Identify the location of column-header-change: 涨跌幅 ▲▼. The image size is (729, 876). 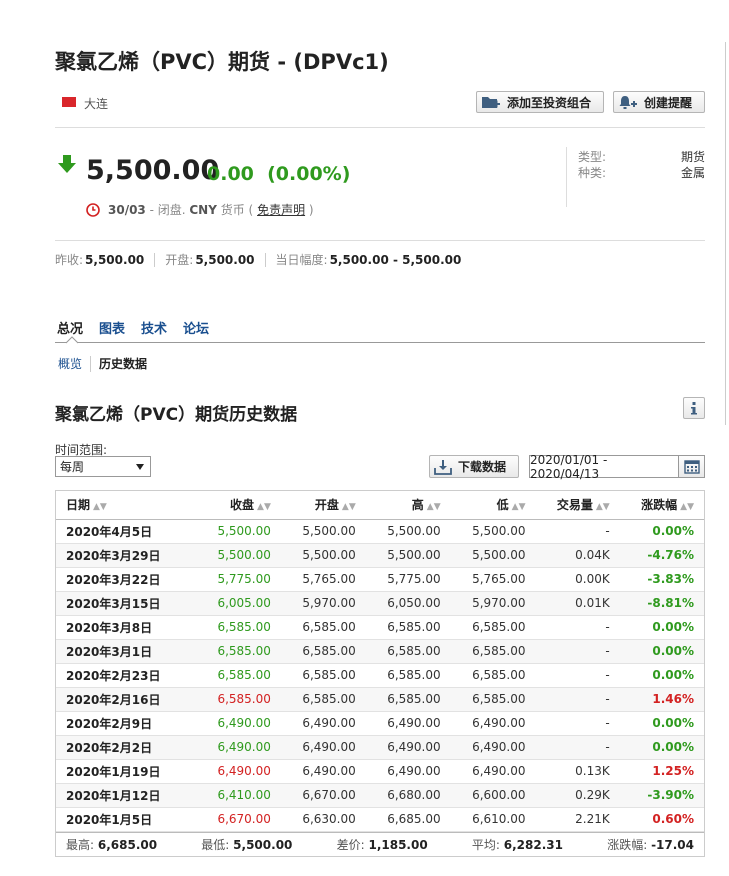
(661, 505).